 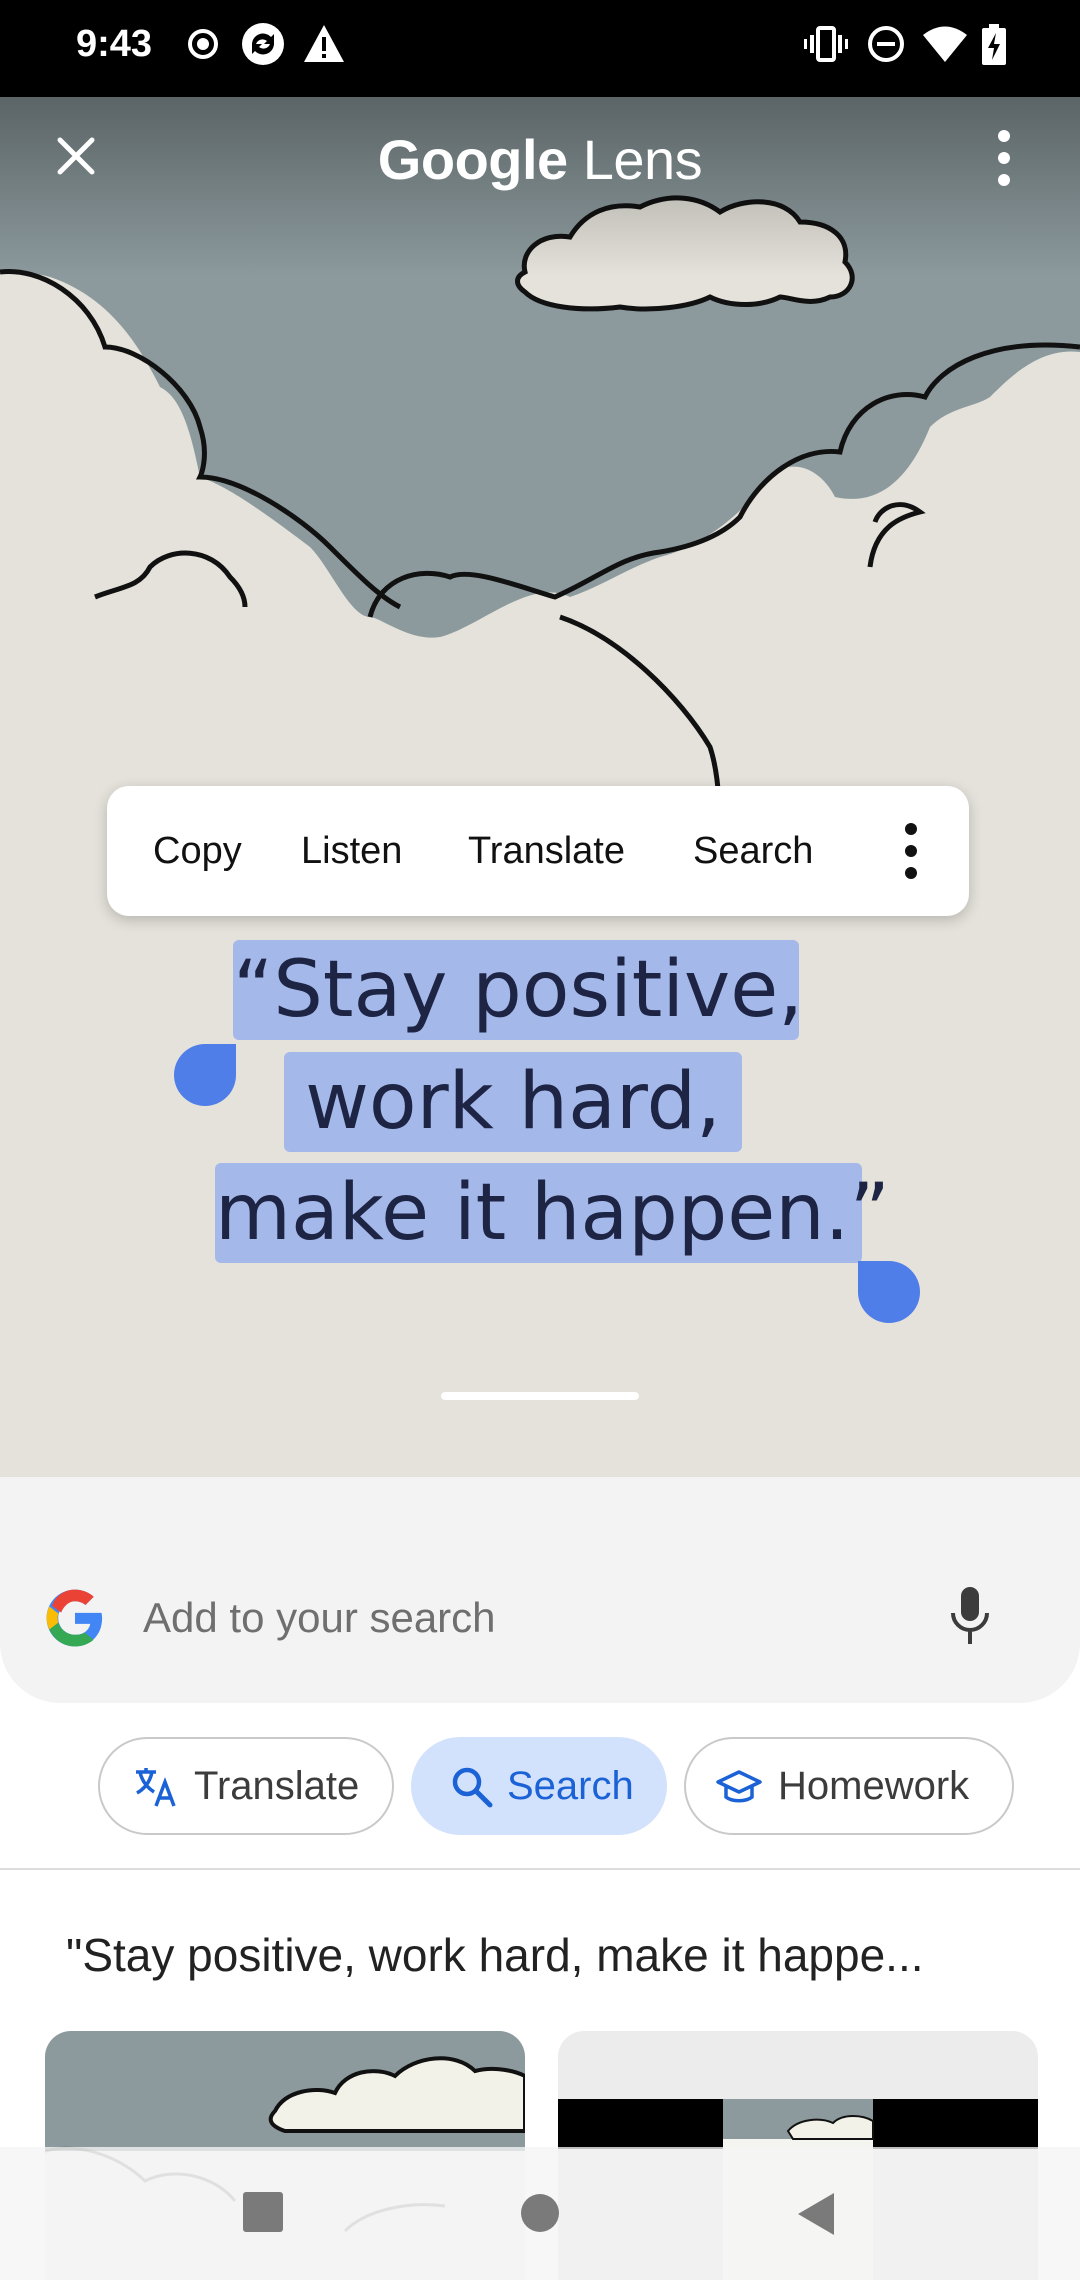 What do you see at coordinates (74, 1618) in the screenshot?
I see `google-g-icon` at bounding box center [74, 1618].